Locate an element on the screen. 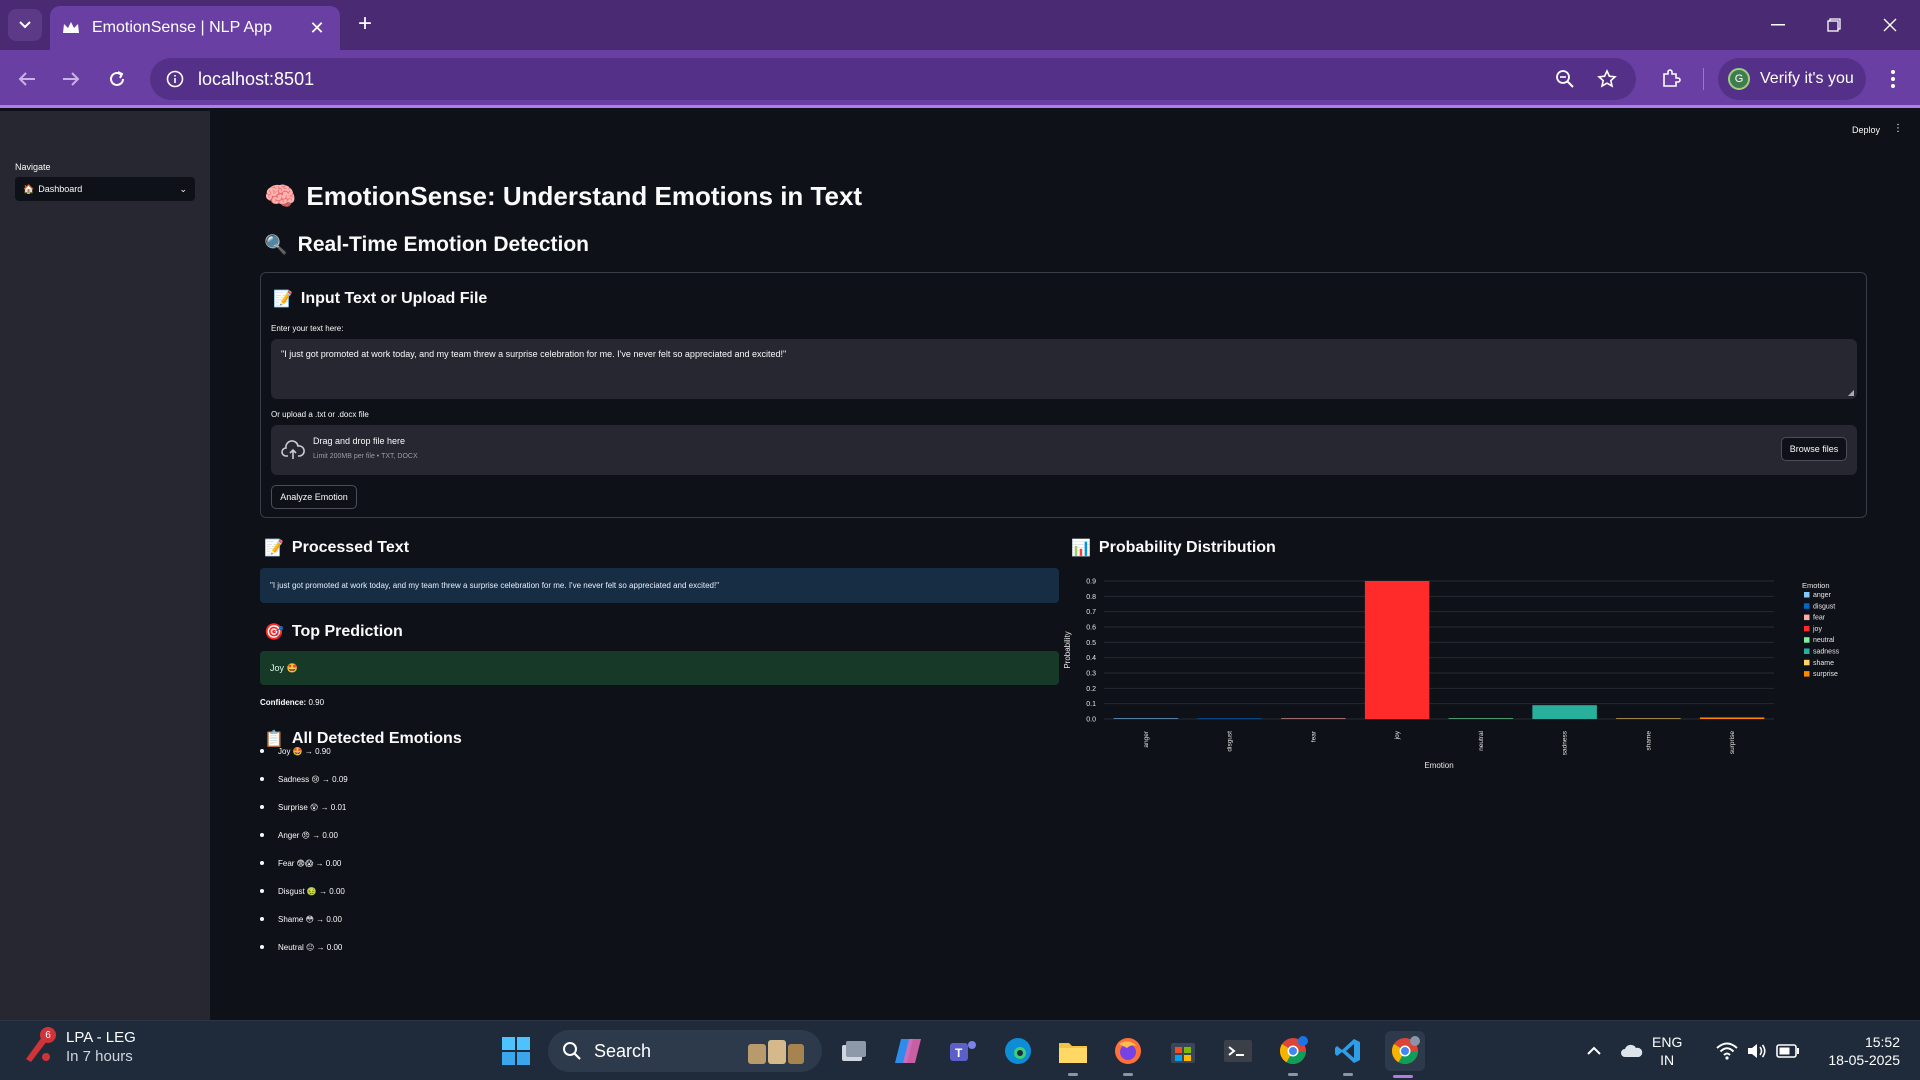 The image size is (1920, 1080). browser-menu-button is located at coordinates (1893, 79).